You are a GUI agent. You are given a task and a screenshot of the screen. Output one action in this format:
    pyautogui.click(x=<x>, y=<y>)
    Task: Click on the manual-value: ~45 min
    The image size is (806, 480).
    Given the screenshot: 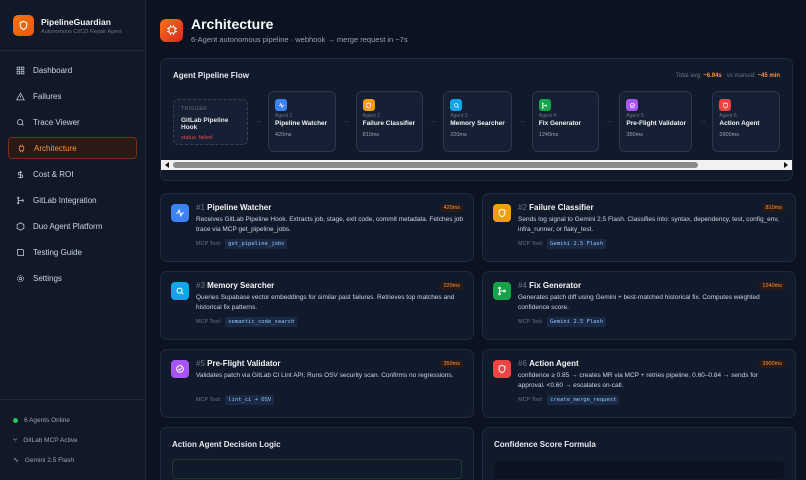 What is the action you would take?
    pyautogui.click(x=768, y=75)
    